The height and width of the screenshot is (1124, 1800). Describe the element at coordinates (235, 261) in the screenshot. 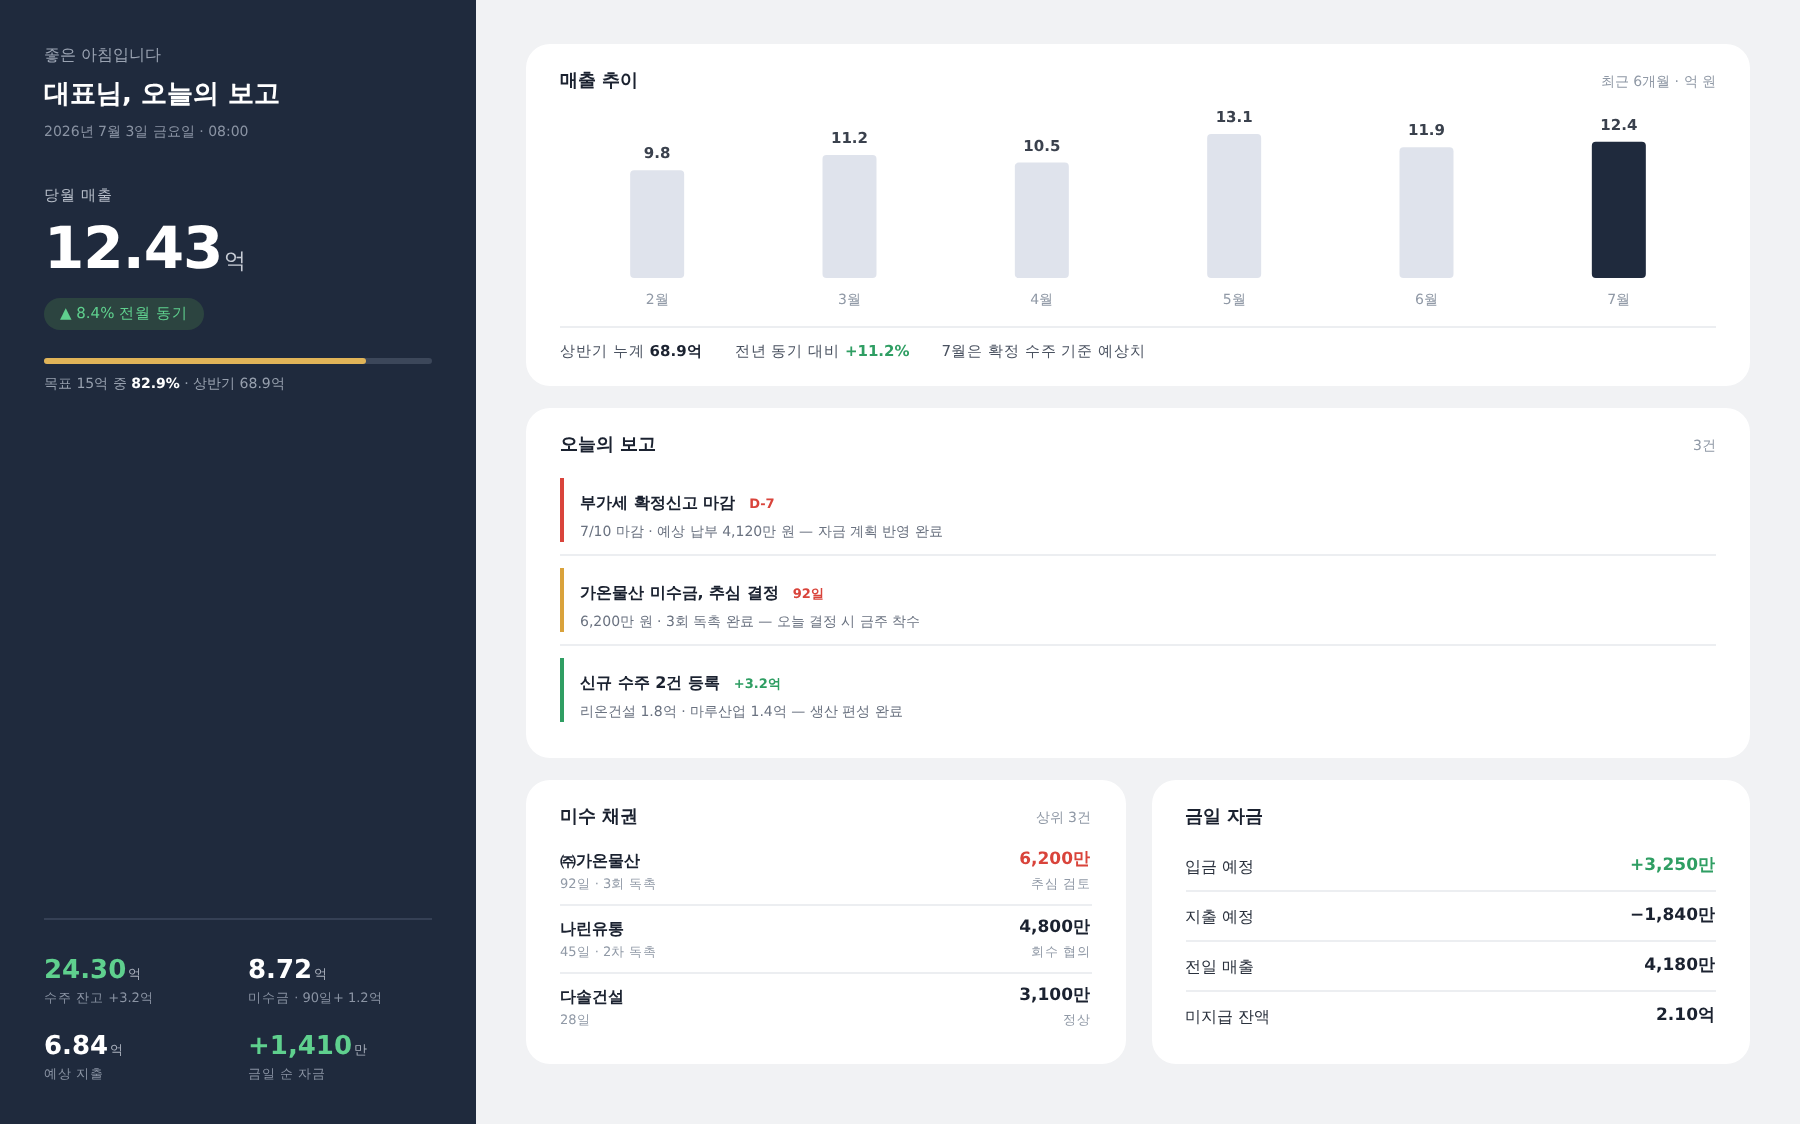

I see `metric-unit: 억` at that location.